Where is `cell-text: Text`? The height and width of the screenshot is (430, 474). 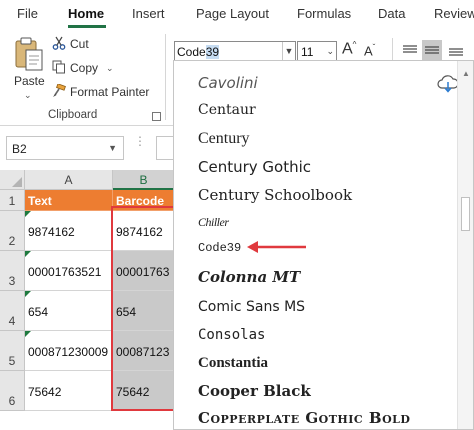 cell-text: Text is located at coordinates (40, 201).